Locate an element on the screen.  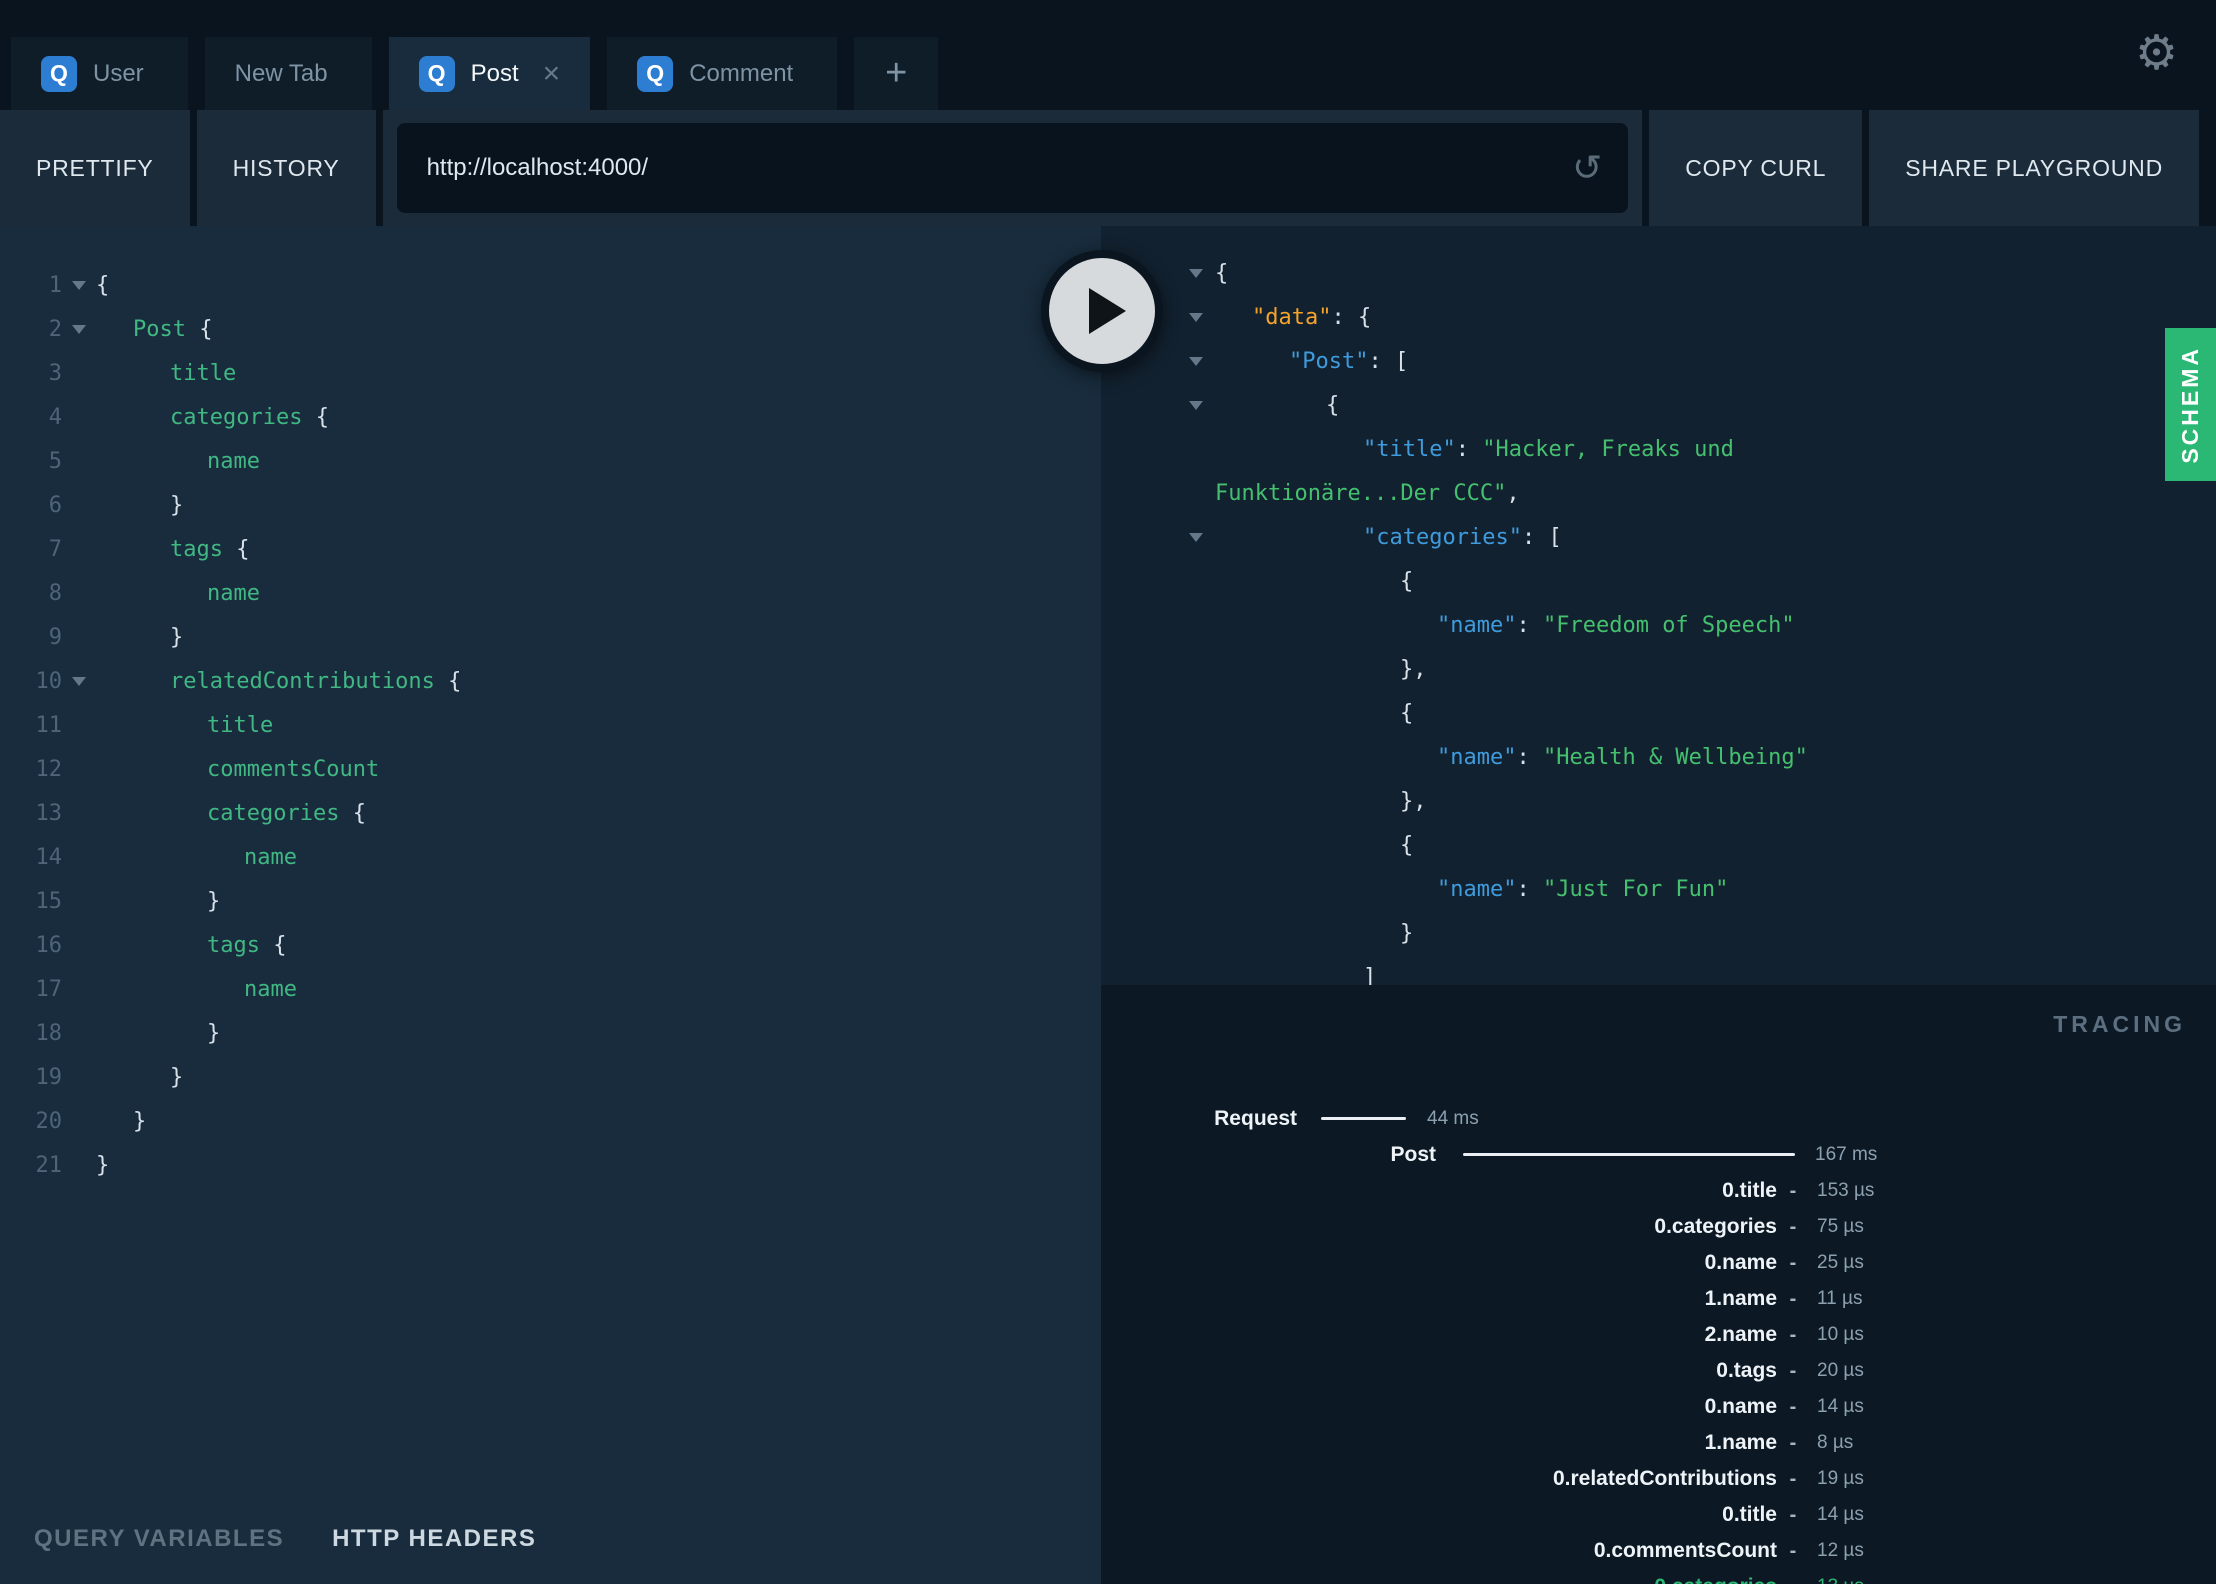
query-variables-tab: QUERY VARIABLES is located at coordinates (159, 1539).